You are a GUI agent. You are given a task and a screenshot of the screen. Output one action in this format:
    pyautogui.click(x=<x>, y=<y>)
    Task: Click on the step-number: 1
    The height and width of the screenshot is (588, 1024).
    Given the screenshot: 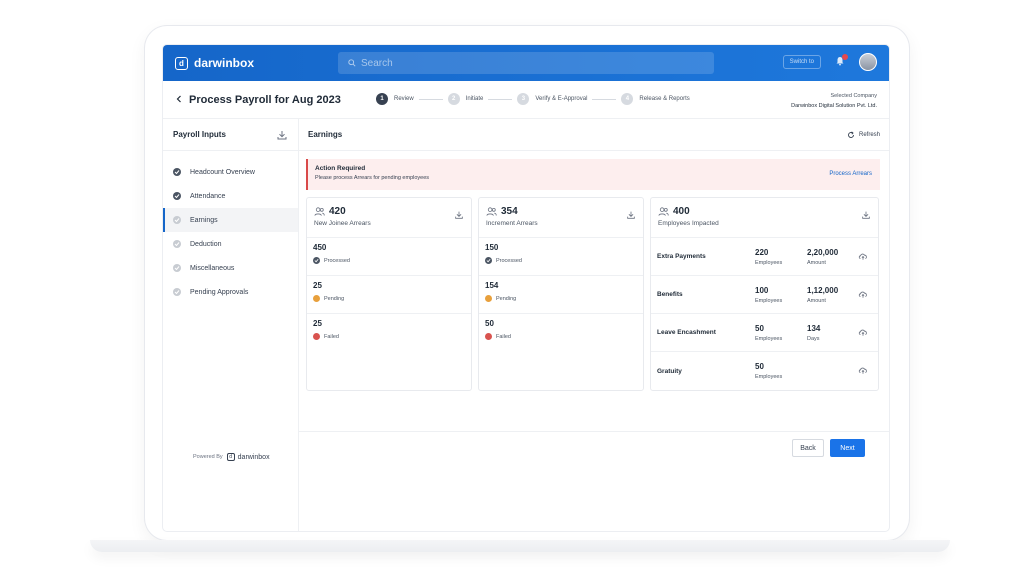 What is the action you would take?
    pyautogui.click(x=382, y=99)
    